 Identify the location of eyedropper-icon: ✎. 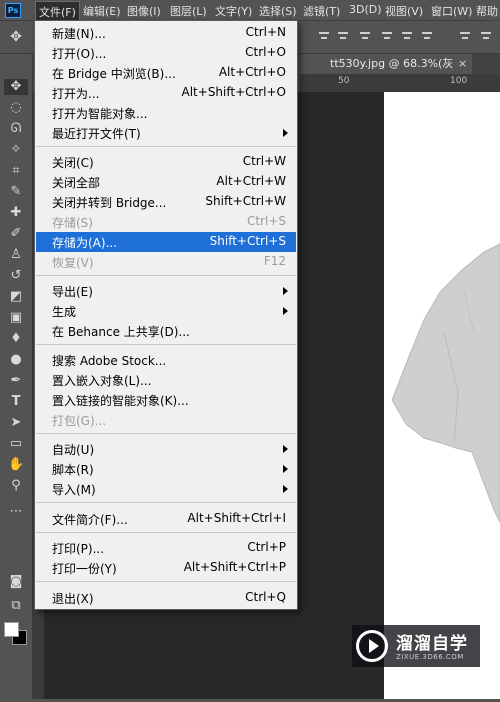
(16, 192).